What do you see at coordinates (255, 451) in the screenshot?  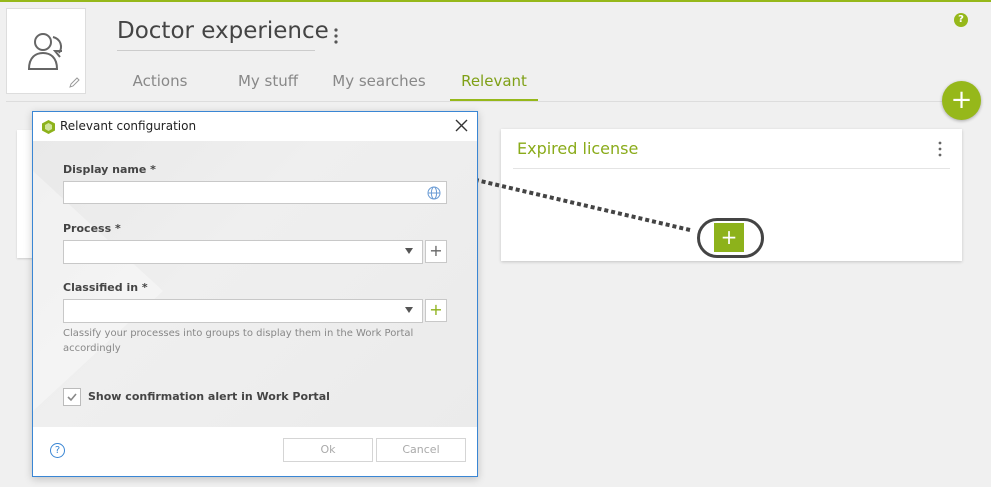 I see `dialog-footer: ? Ok Cancel` at bounding box center [255, 451].